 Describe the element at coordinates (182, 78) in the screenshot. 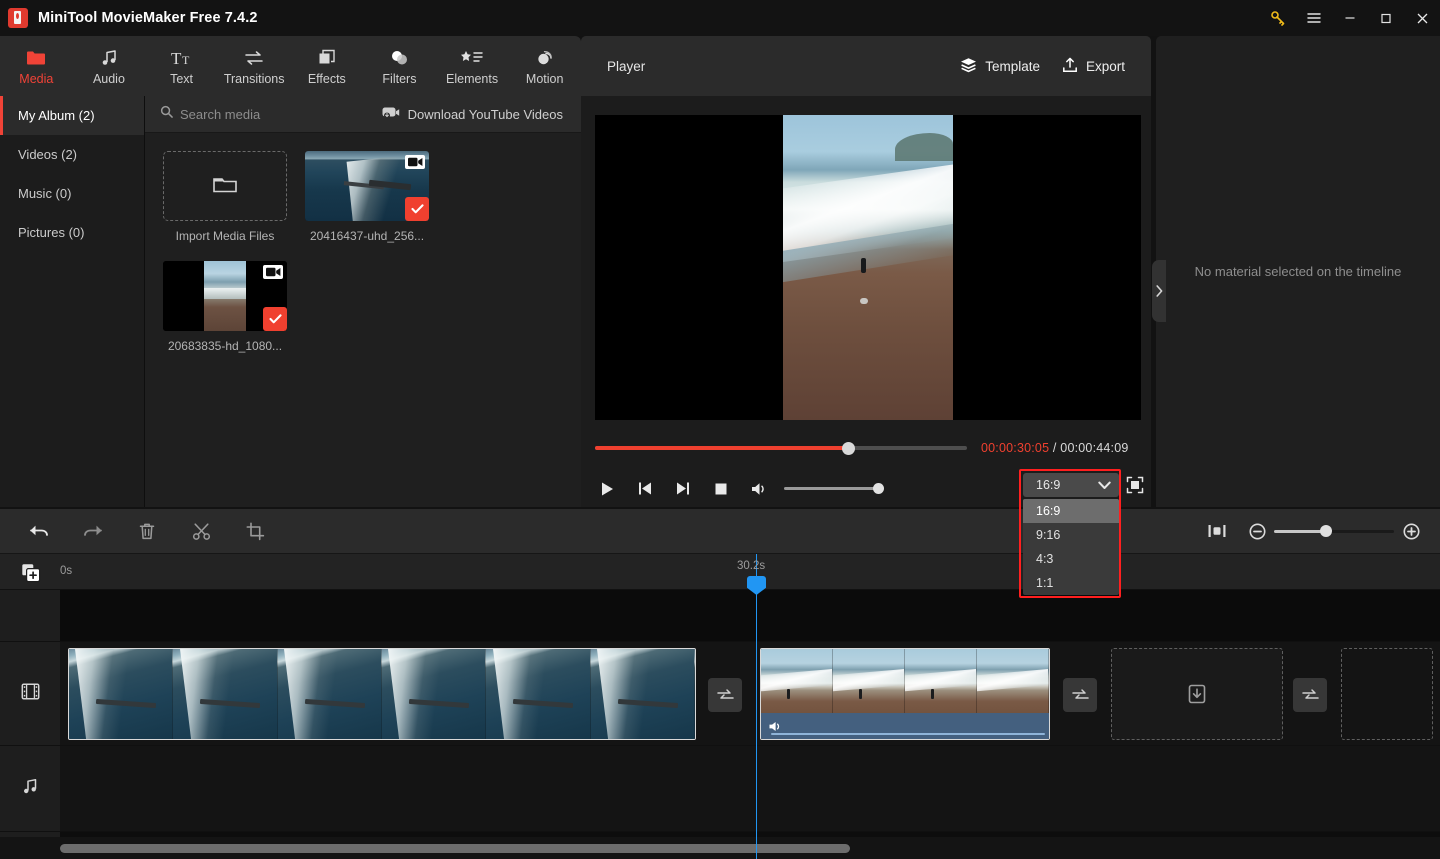

I see `tab-text-label: Text` at that location.